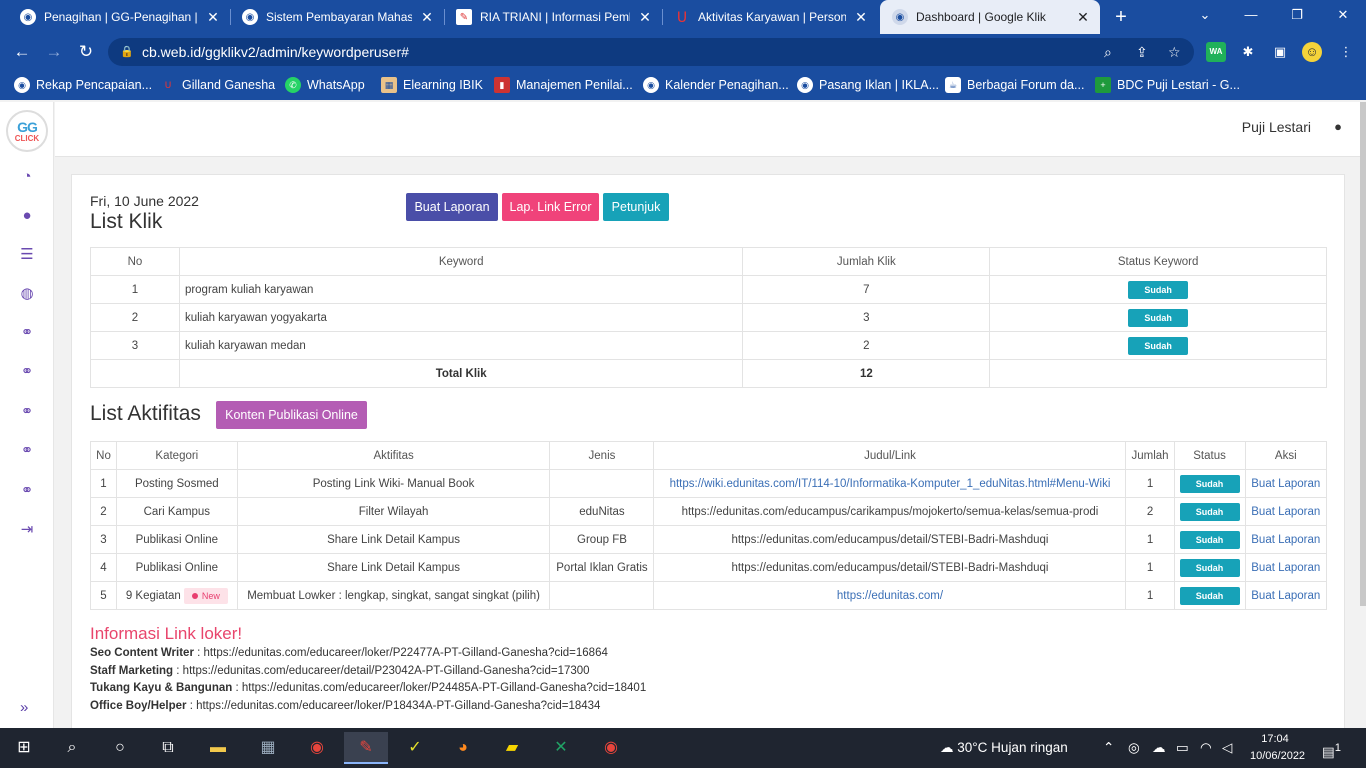 This screenshot has width=1366, height=768. What do you see at coordinates (1158, 261) in the screenshot?
I see `column-header: Status Keyword` at bounding box center [1158, 261].